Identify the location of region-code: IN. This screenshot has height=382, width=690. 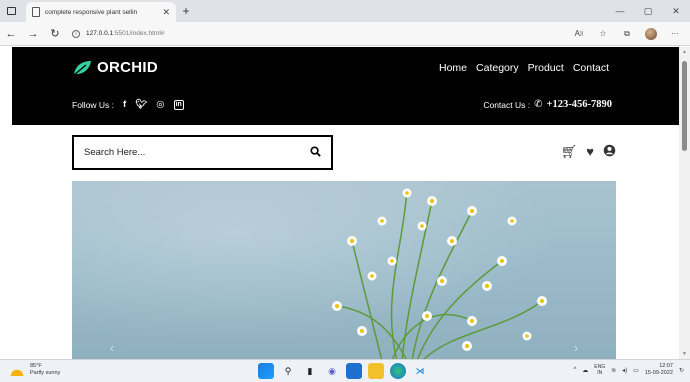
(600, 373).